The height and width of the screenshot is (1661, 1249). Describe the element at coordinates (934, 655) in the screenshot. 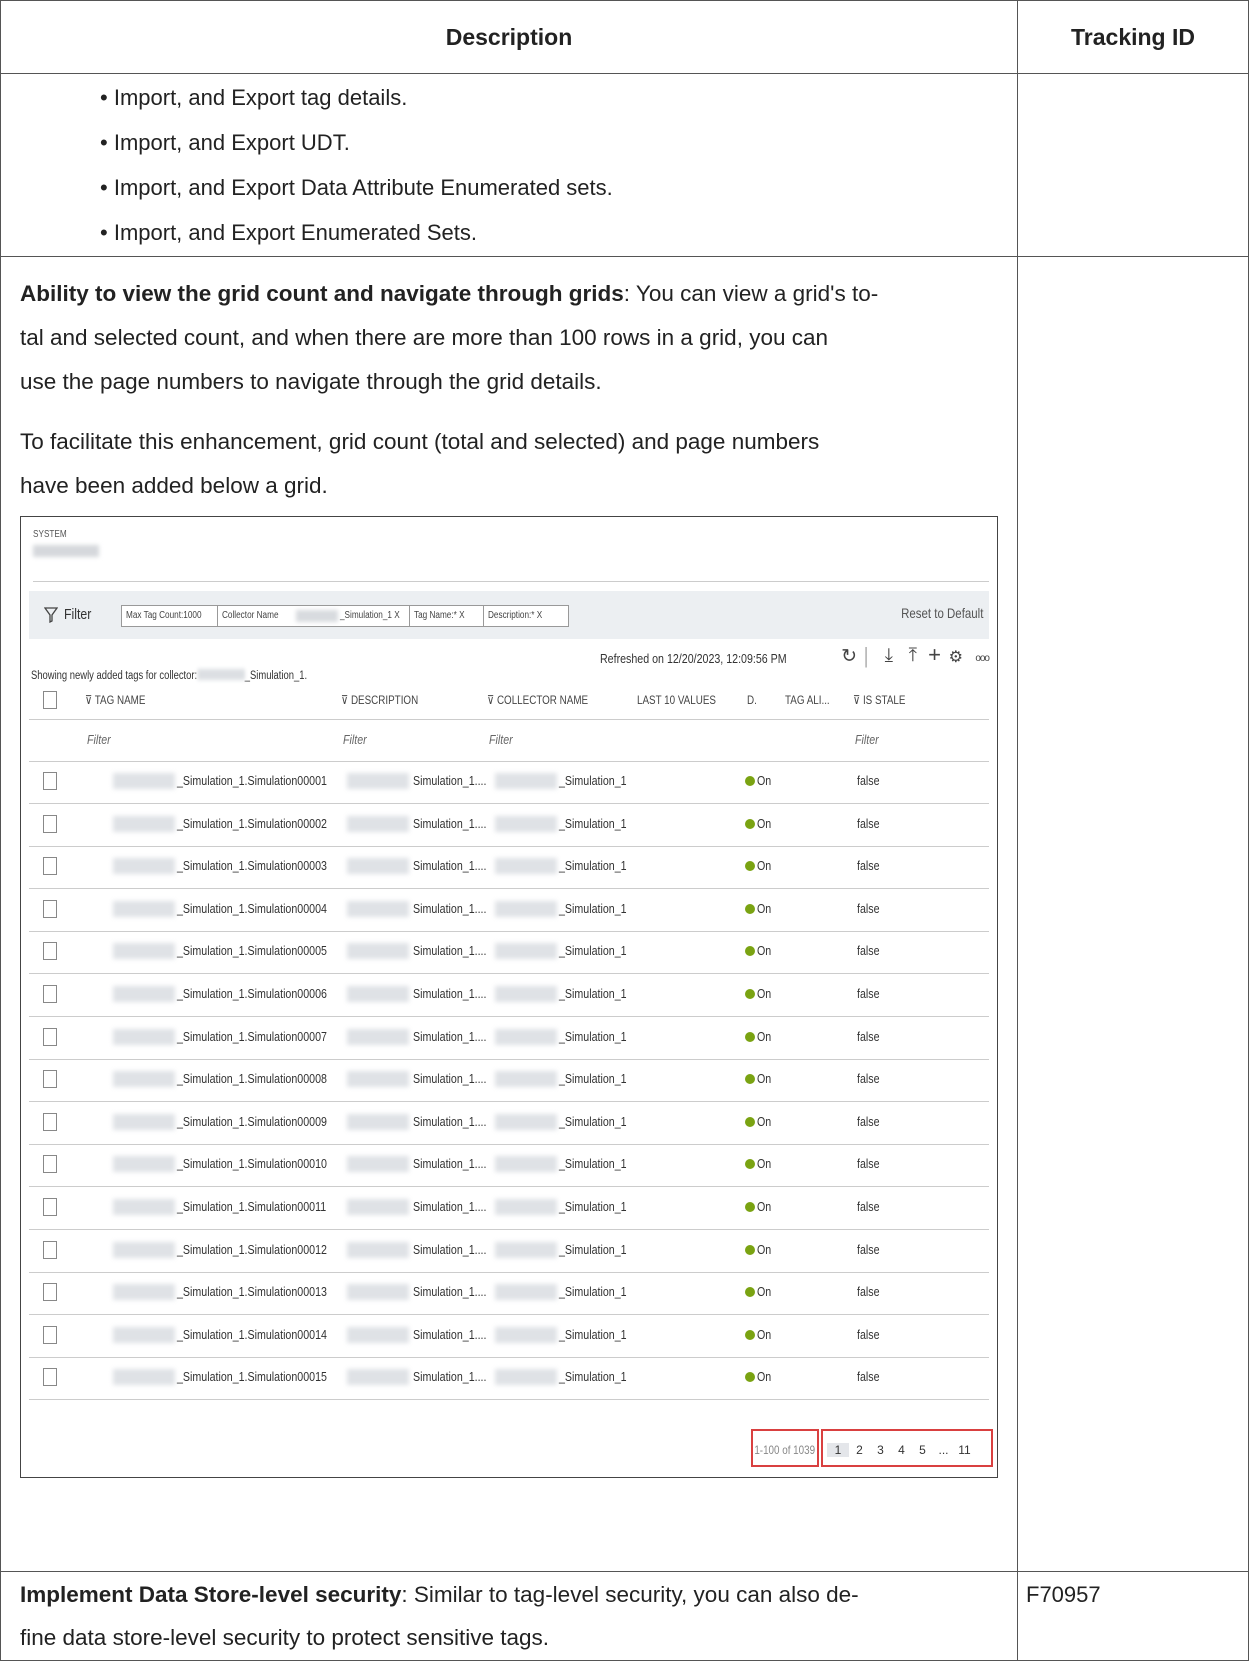

I see `add-icon: +` at that location.